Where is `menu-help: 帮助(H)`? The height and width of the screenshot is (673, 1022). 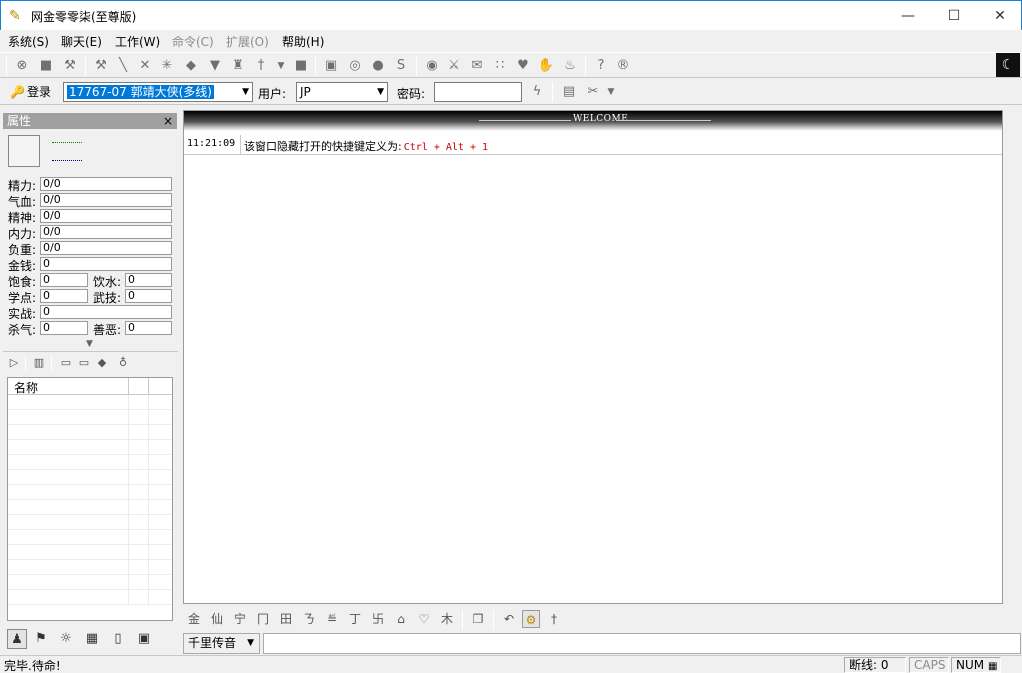 menu-help: 帮助(H) is located at coordinates (303, 41).